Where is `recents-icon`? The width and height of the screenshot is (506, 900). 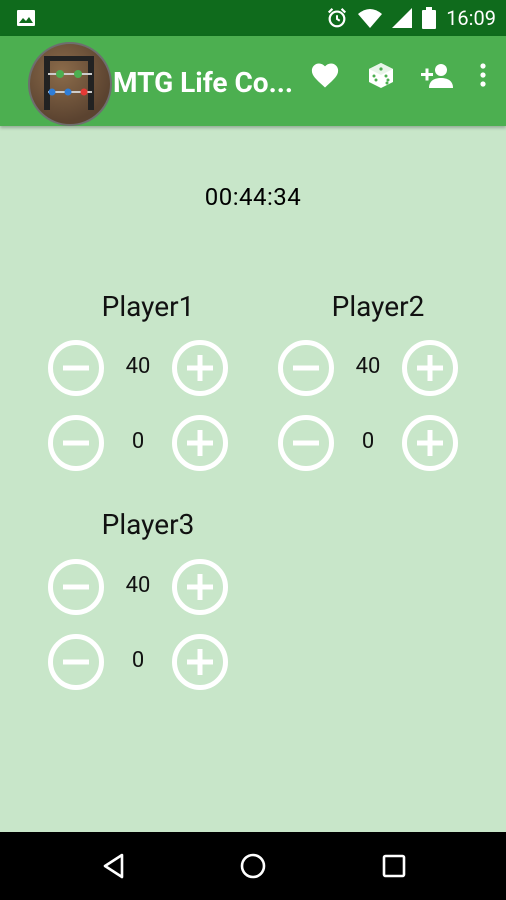 recents-icon is located at coordinates (394, 866).